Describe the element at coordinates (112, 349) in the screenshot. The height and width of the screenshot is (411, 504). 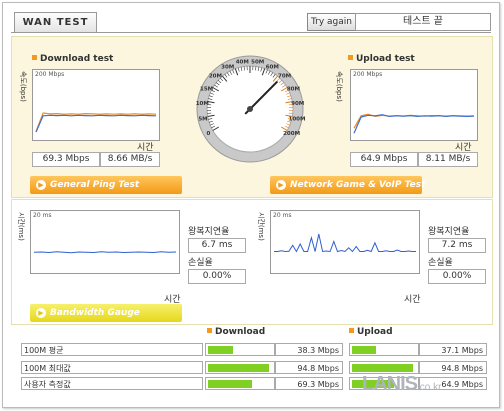
I see `bandwidth-row-label: 100M 평균` at that location.